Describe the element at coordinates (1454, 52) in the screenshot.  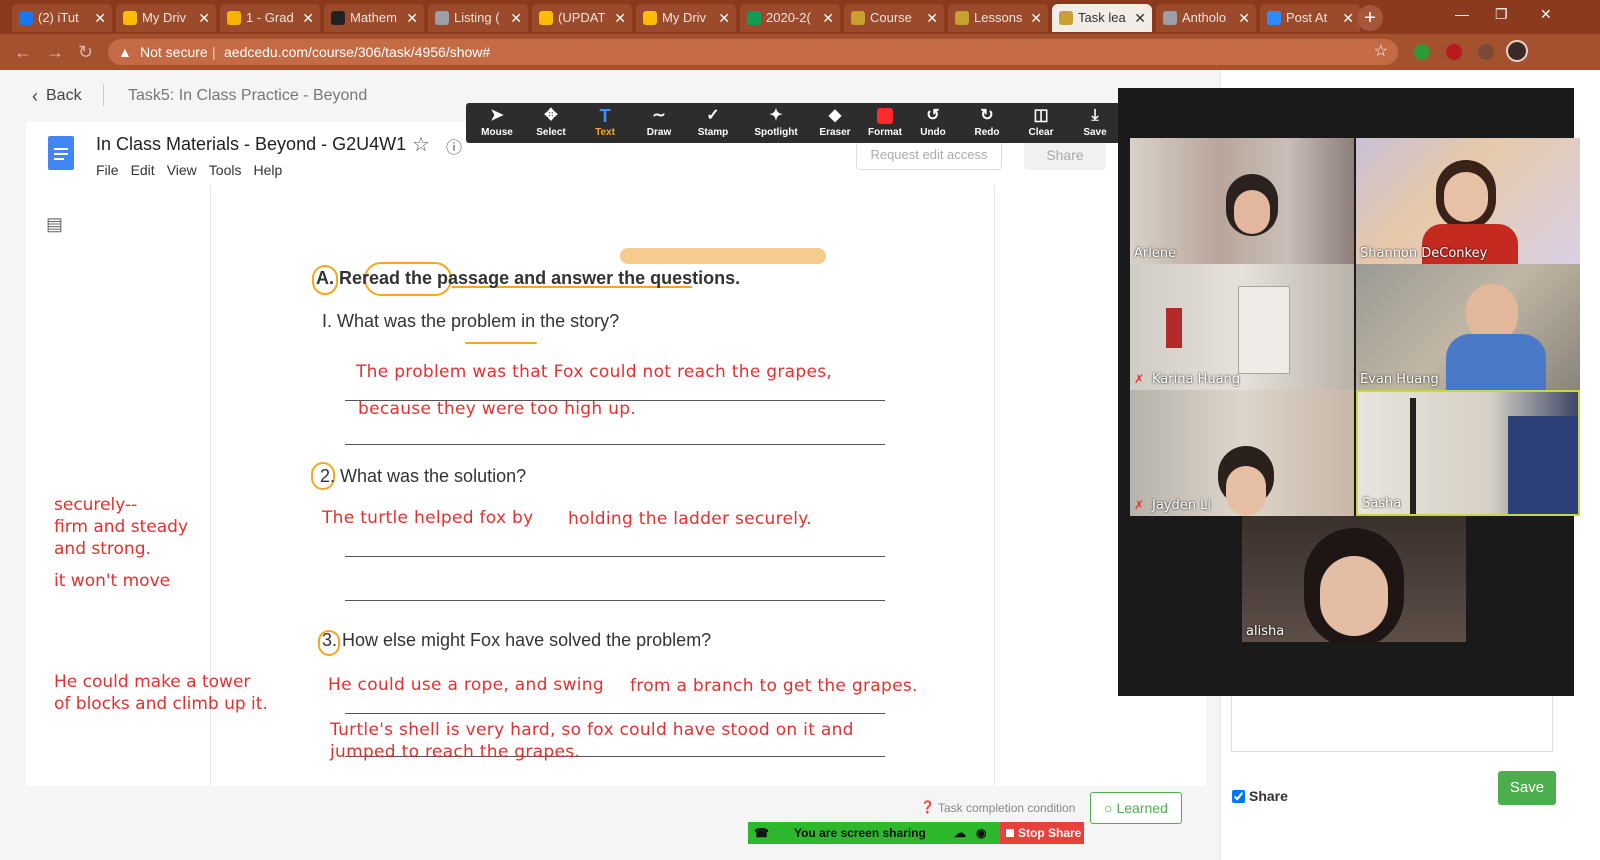
I see `ublock-icon` at that location.